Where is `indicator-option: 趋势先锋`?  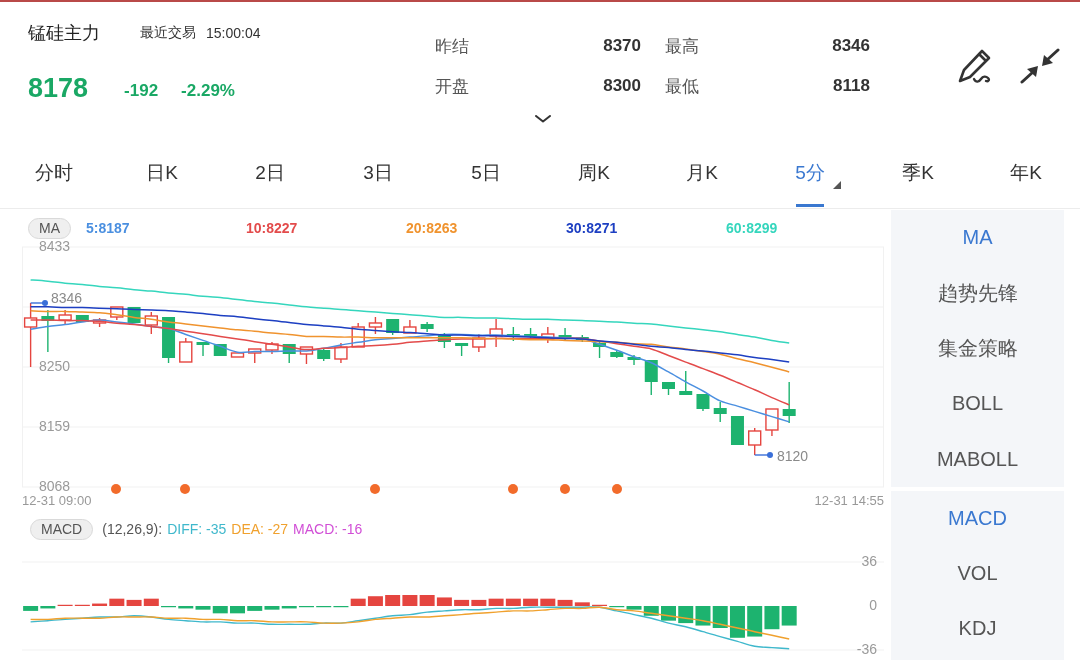 indicator-option: 趋势先锋 is located at coordinates (977, 293).